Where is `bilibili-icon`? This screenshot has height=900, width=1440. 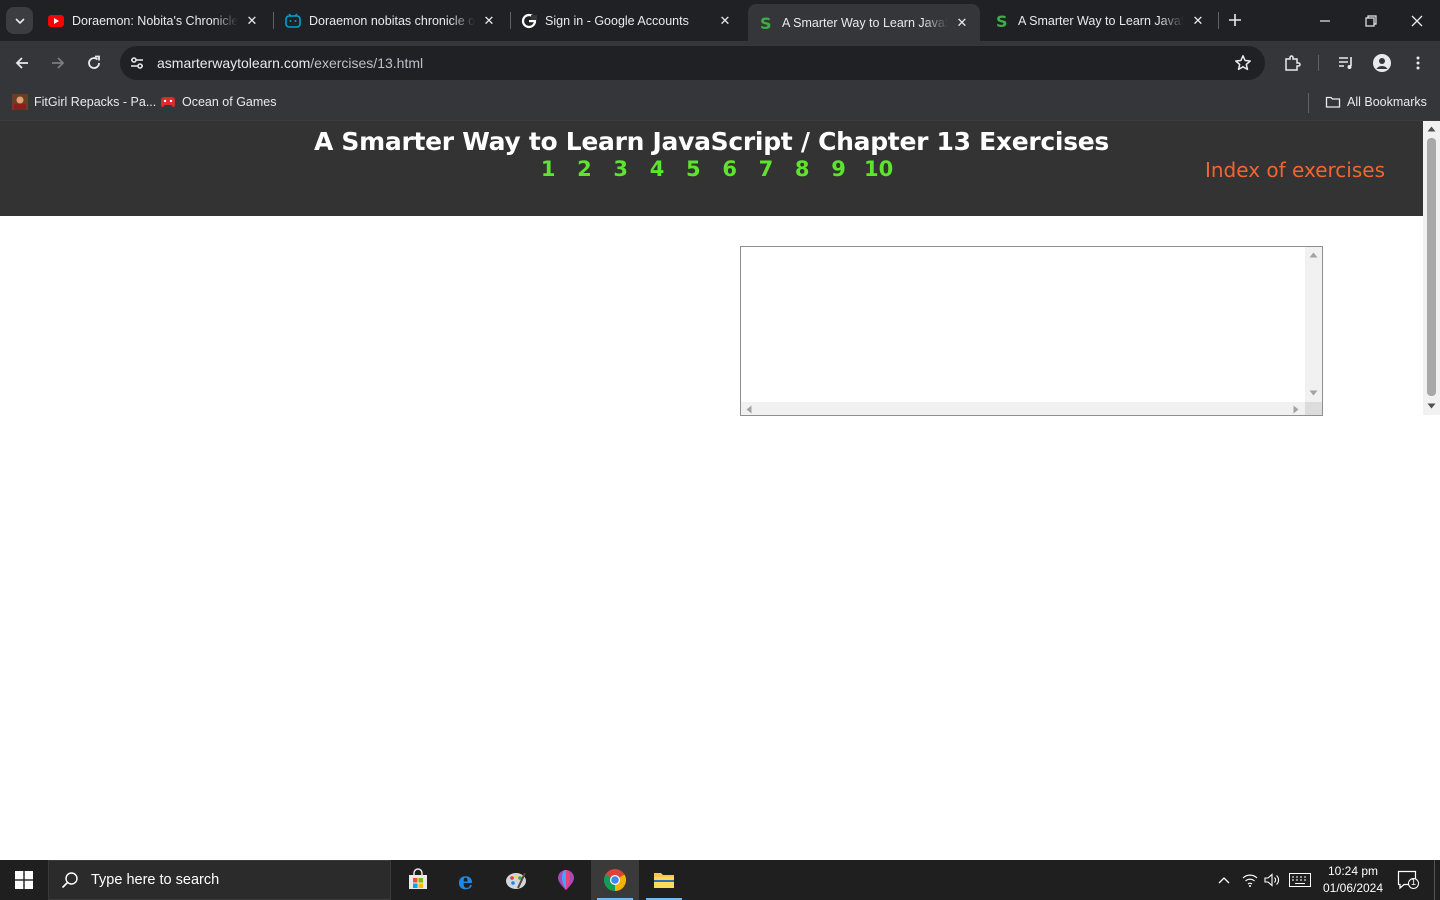 bilibili-icon is located at coordinates (293, 21).